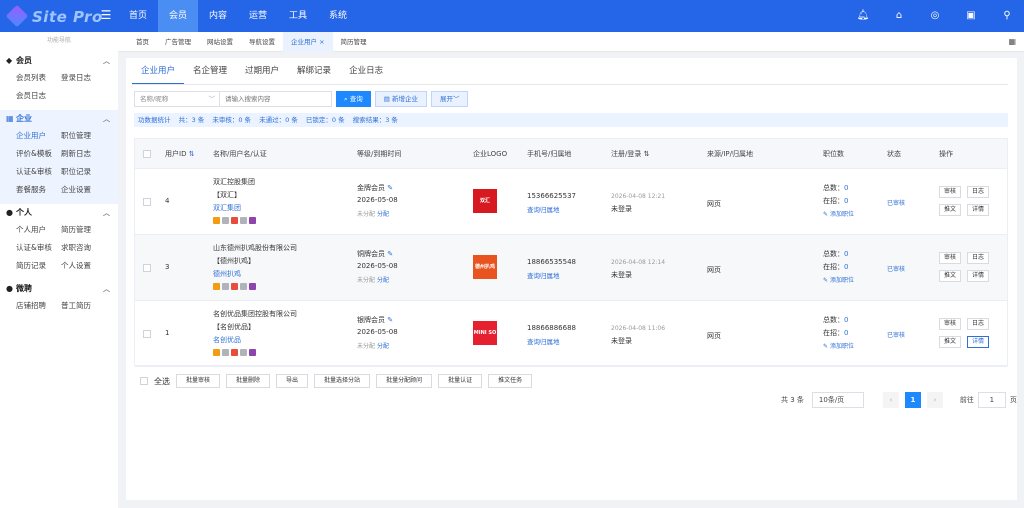 The image size is (1024, 508). Describe the element at coordinates (227, 208) in the screenshot. I see `company-username: 双汇集团` at that location.